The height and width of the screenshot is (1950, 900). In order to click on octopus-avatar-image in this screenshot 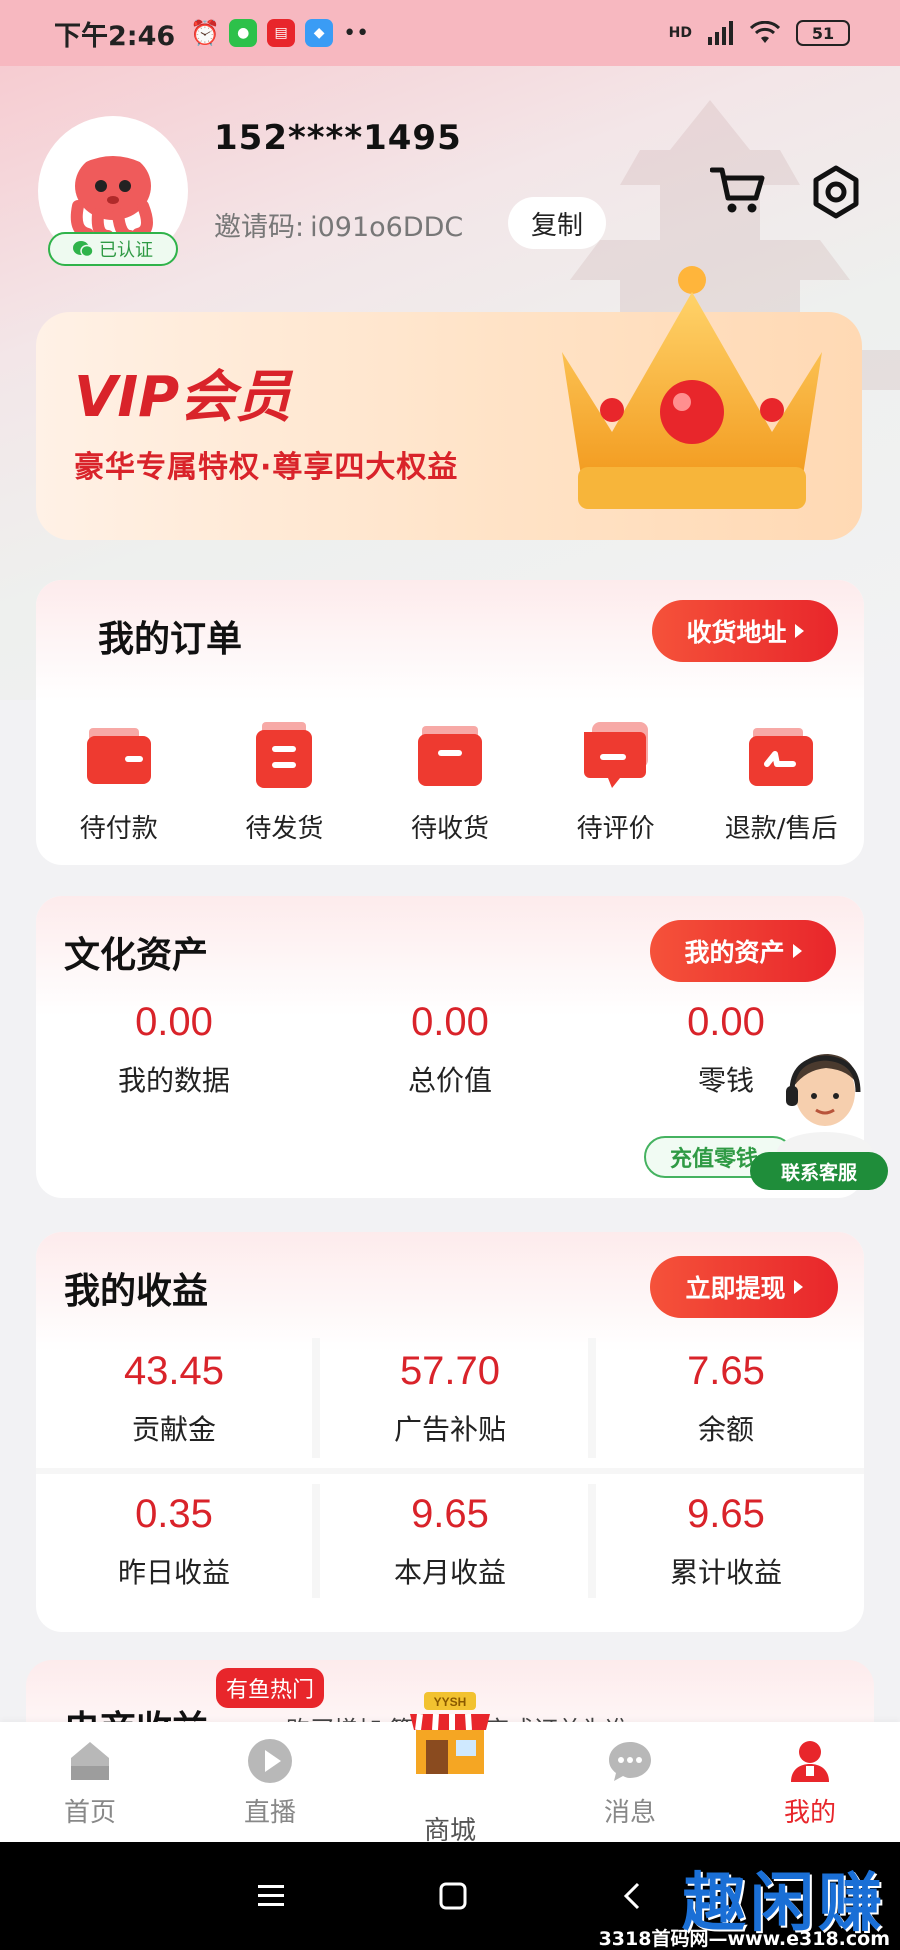, I will do `click(111, 196)`.